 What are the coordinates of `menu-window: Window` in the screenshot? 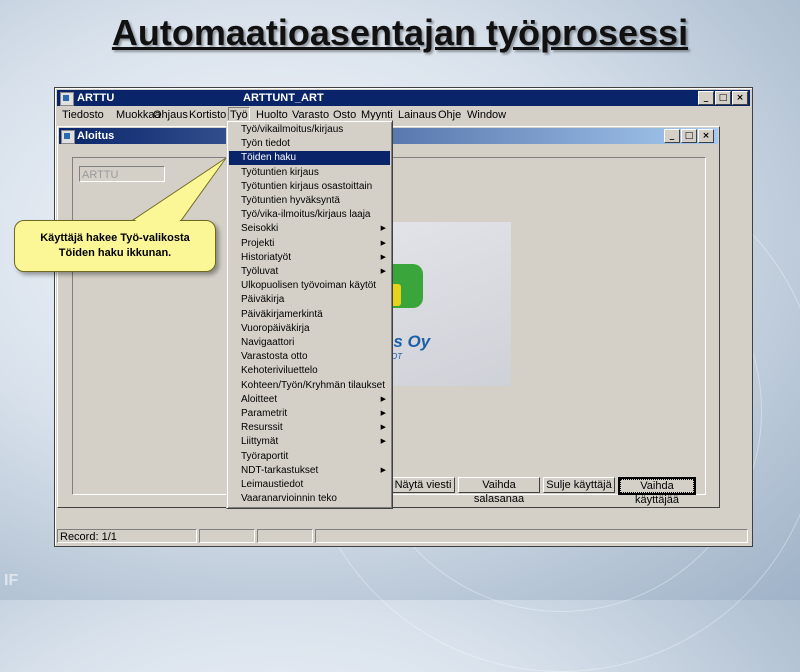 It's located at (486, 115).